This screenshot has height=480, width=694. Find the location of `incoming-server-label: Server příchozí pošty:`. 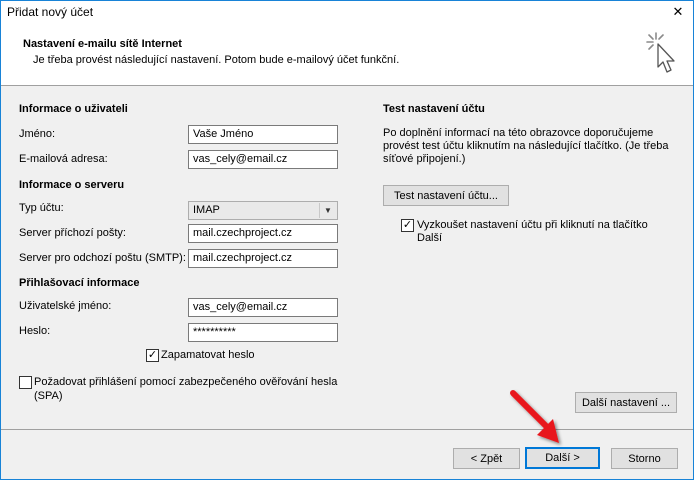

incoming-server-label: Server příchozí pošty: is located at coordinates (72, 233).